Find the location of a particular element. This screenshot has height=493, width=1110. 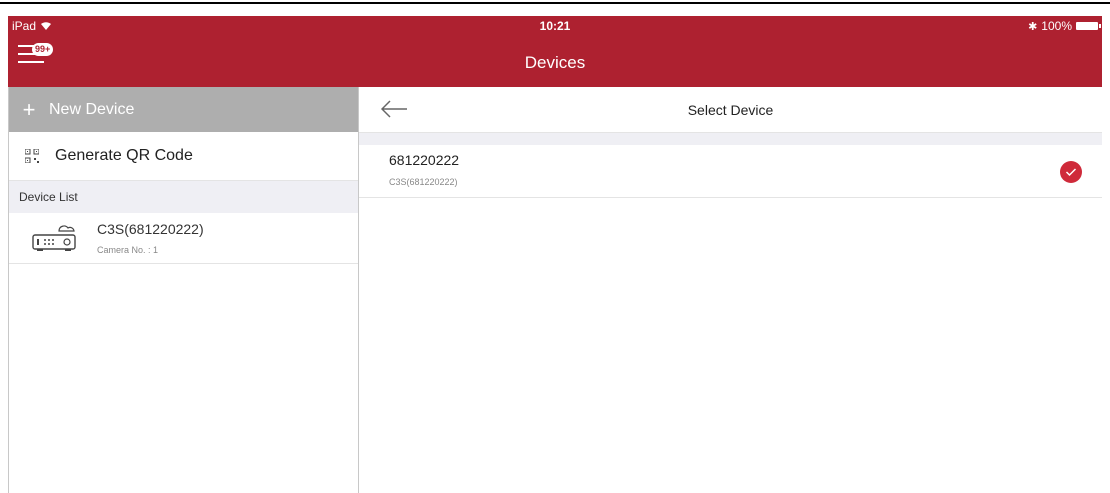

top-divider is located at coordinates (555, 2).